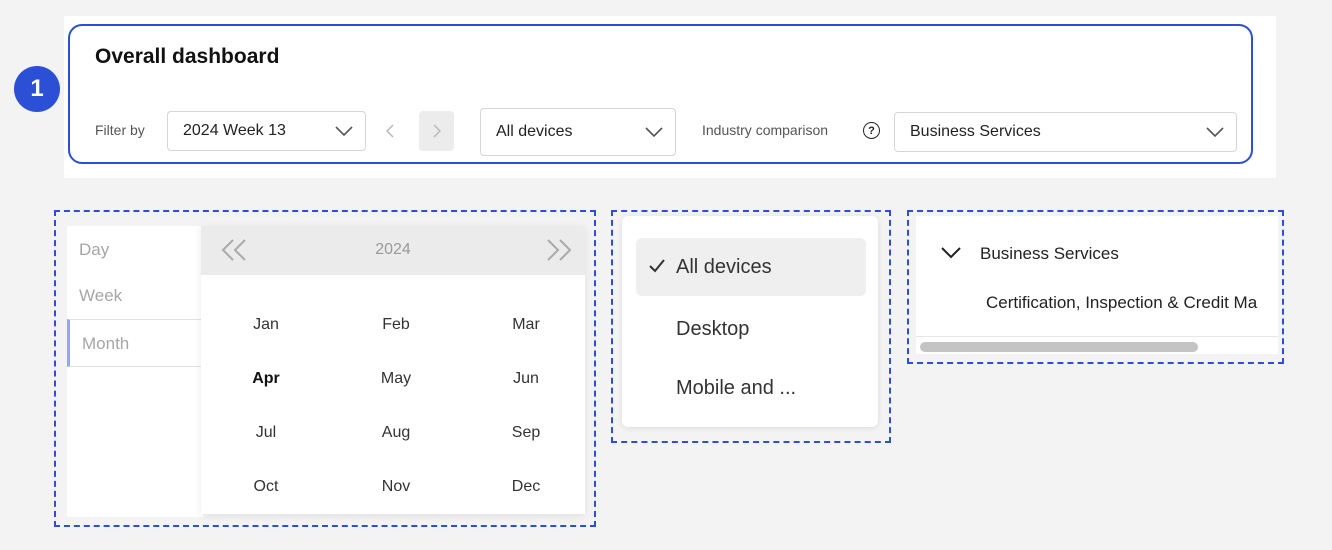 This screenshot has width=1332, height=550. What do you see at coordinates (975, 131) in the screenshot?
I see `industry-select-value: Business Services` at bounding box center [975, 131].